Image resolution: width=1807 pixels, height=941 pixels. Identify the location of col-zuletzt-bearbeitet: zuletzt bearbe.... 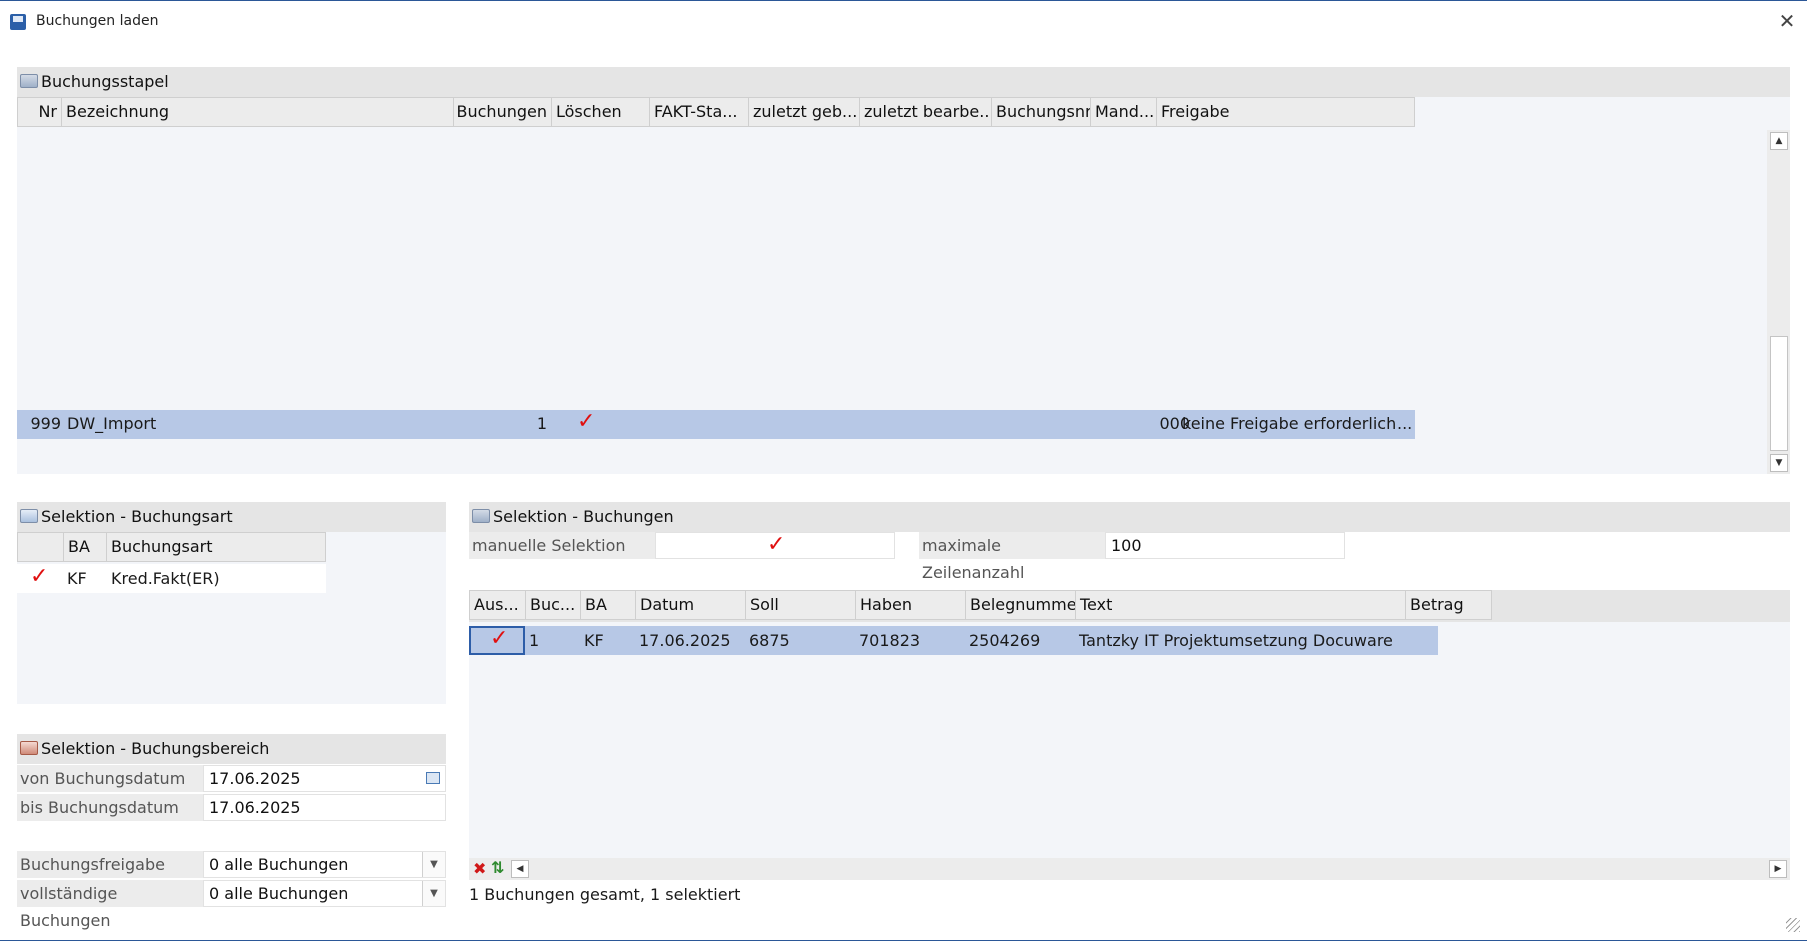
(926, 112).